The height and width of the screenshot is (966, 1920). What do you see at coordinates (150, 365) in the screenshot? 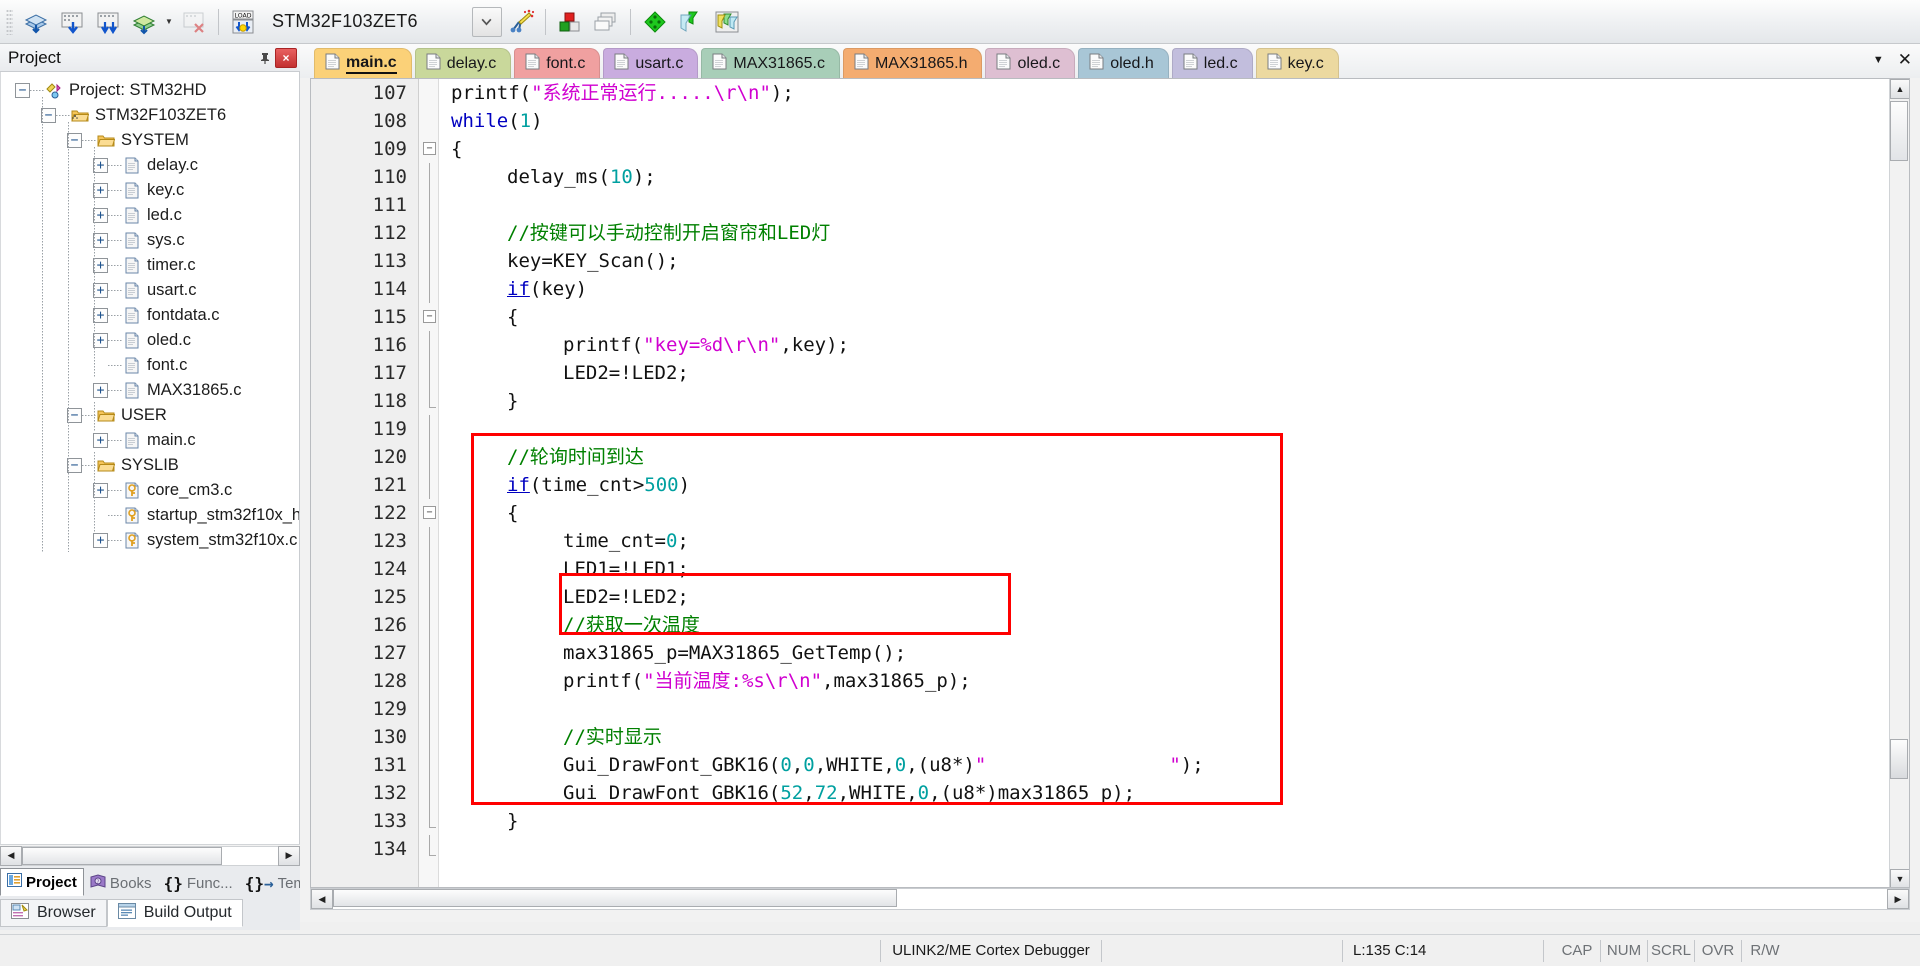
I see `tree-item-font-c: font.c` at bounding box center [150, 365].